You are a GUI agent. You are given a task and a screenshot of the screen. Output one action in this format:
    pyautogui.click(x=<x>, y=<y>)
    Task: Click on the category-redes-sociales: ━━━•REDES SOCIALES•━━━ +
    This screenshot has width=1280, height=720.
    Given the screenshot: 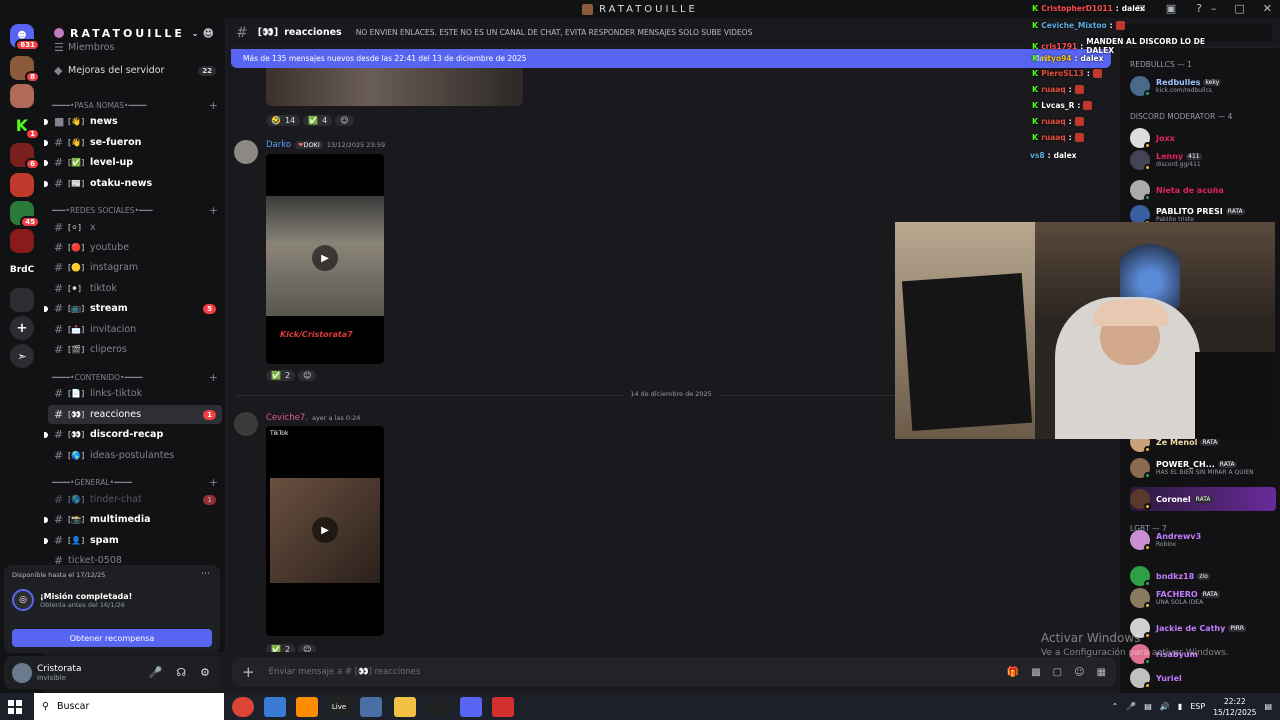 What is the action you would take?
    pyautogui.click(x=137, y=210)
    